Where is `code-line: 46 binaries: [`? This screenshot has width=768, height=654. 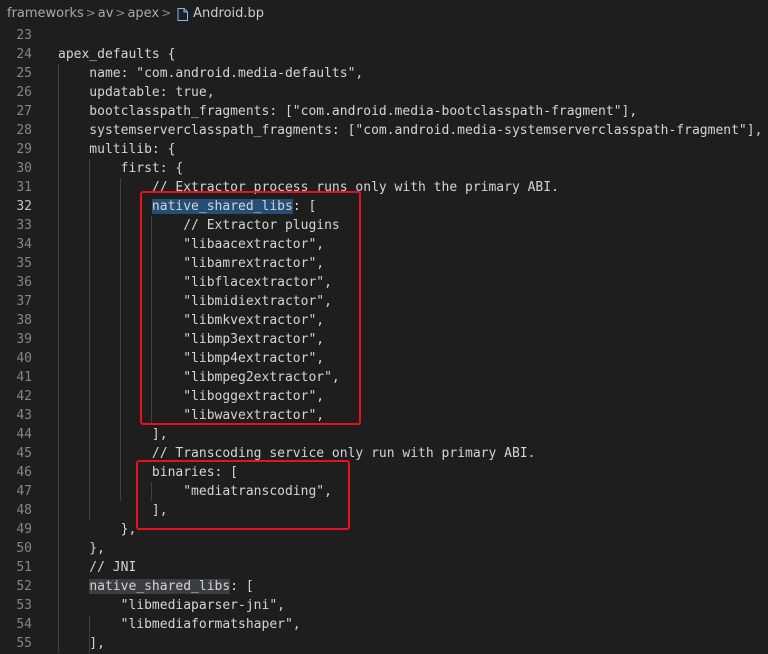 code-line: 46 binaries: [ is located at coordinates (384, 472).